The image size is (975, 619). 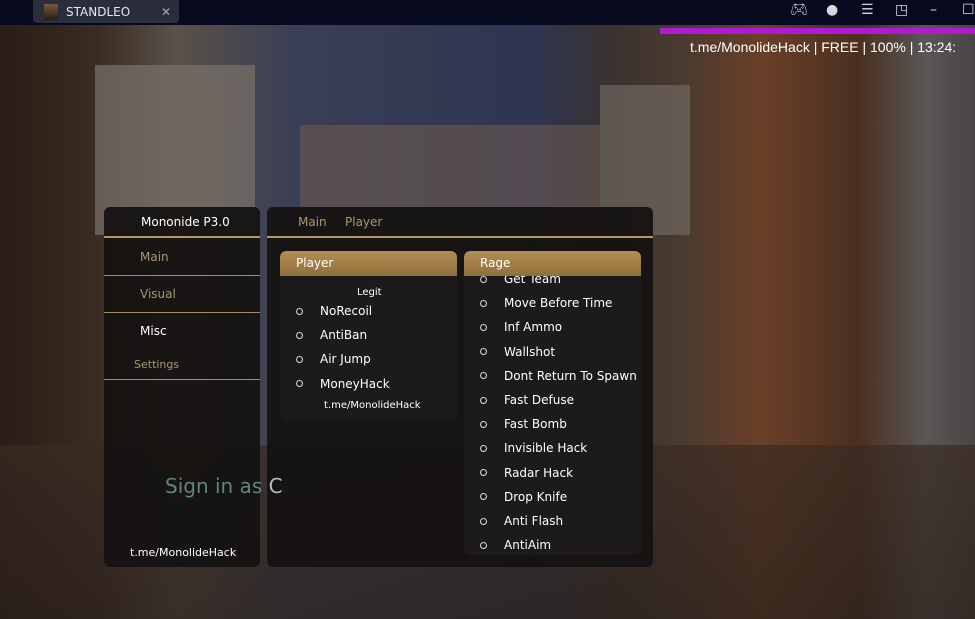 I want to click on toggle-option: AntiBan, so click(x=323, y=335).